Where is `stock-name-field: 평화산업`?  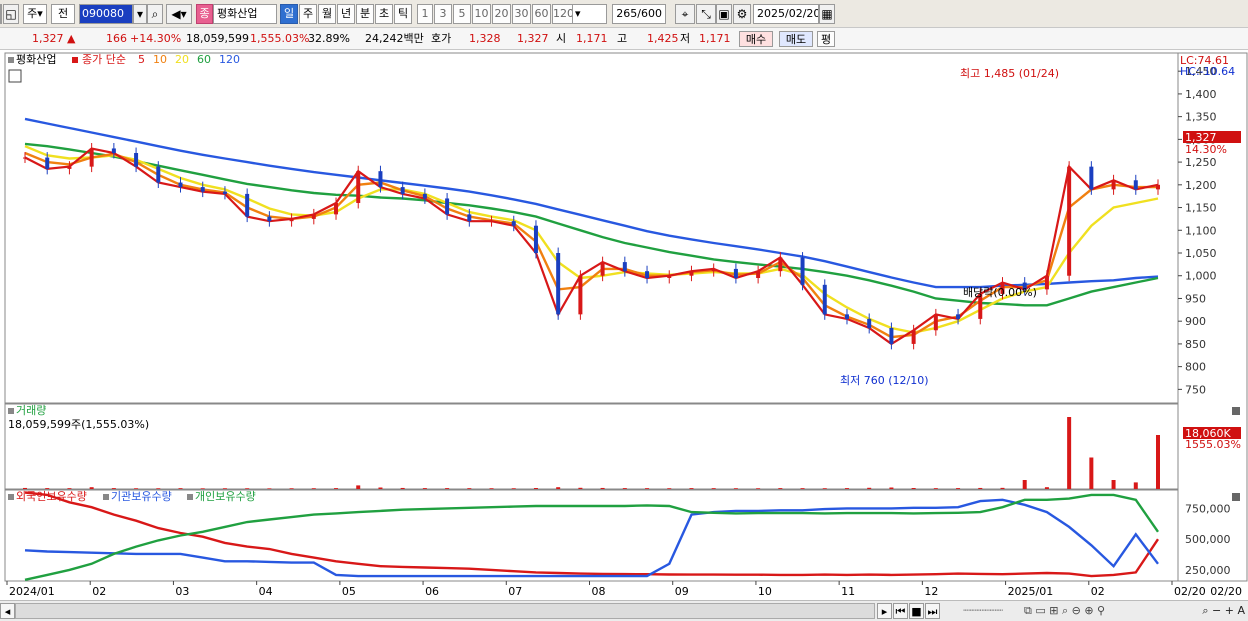 stock-name-field: 평화산업 is located at coordinates (245, 14).